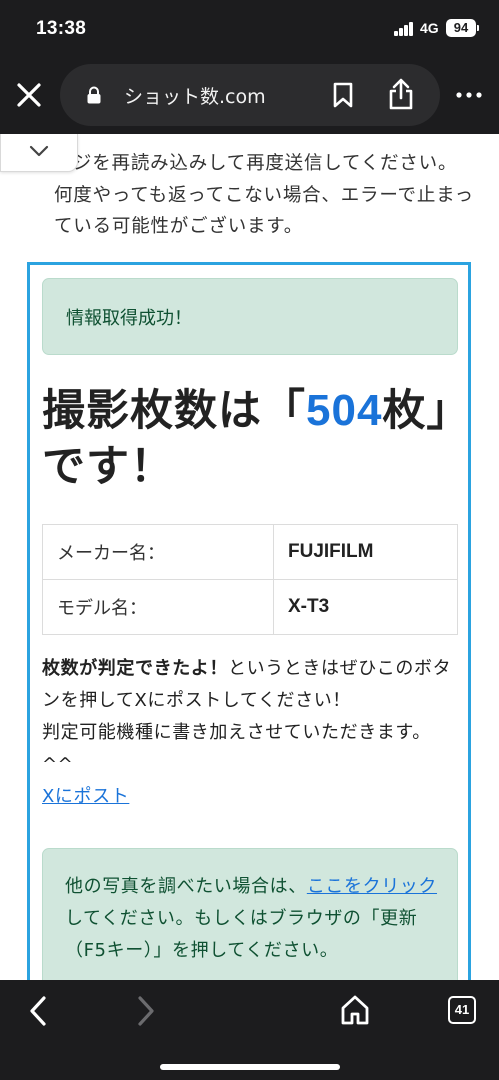 The height and width of the screenshot is (1080, 499). I want to click on more-options-icon, so click(469, 95).